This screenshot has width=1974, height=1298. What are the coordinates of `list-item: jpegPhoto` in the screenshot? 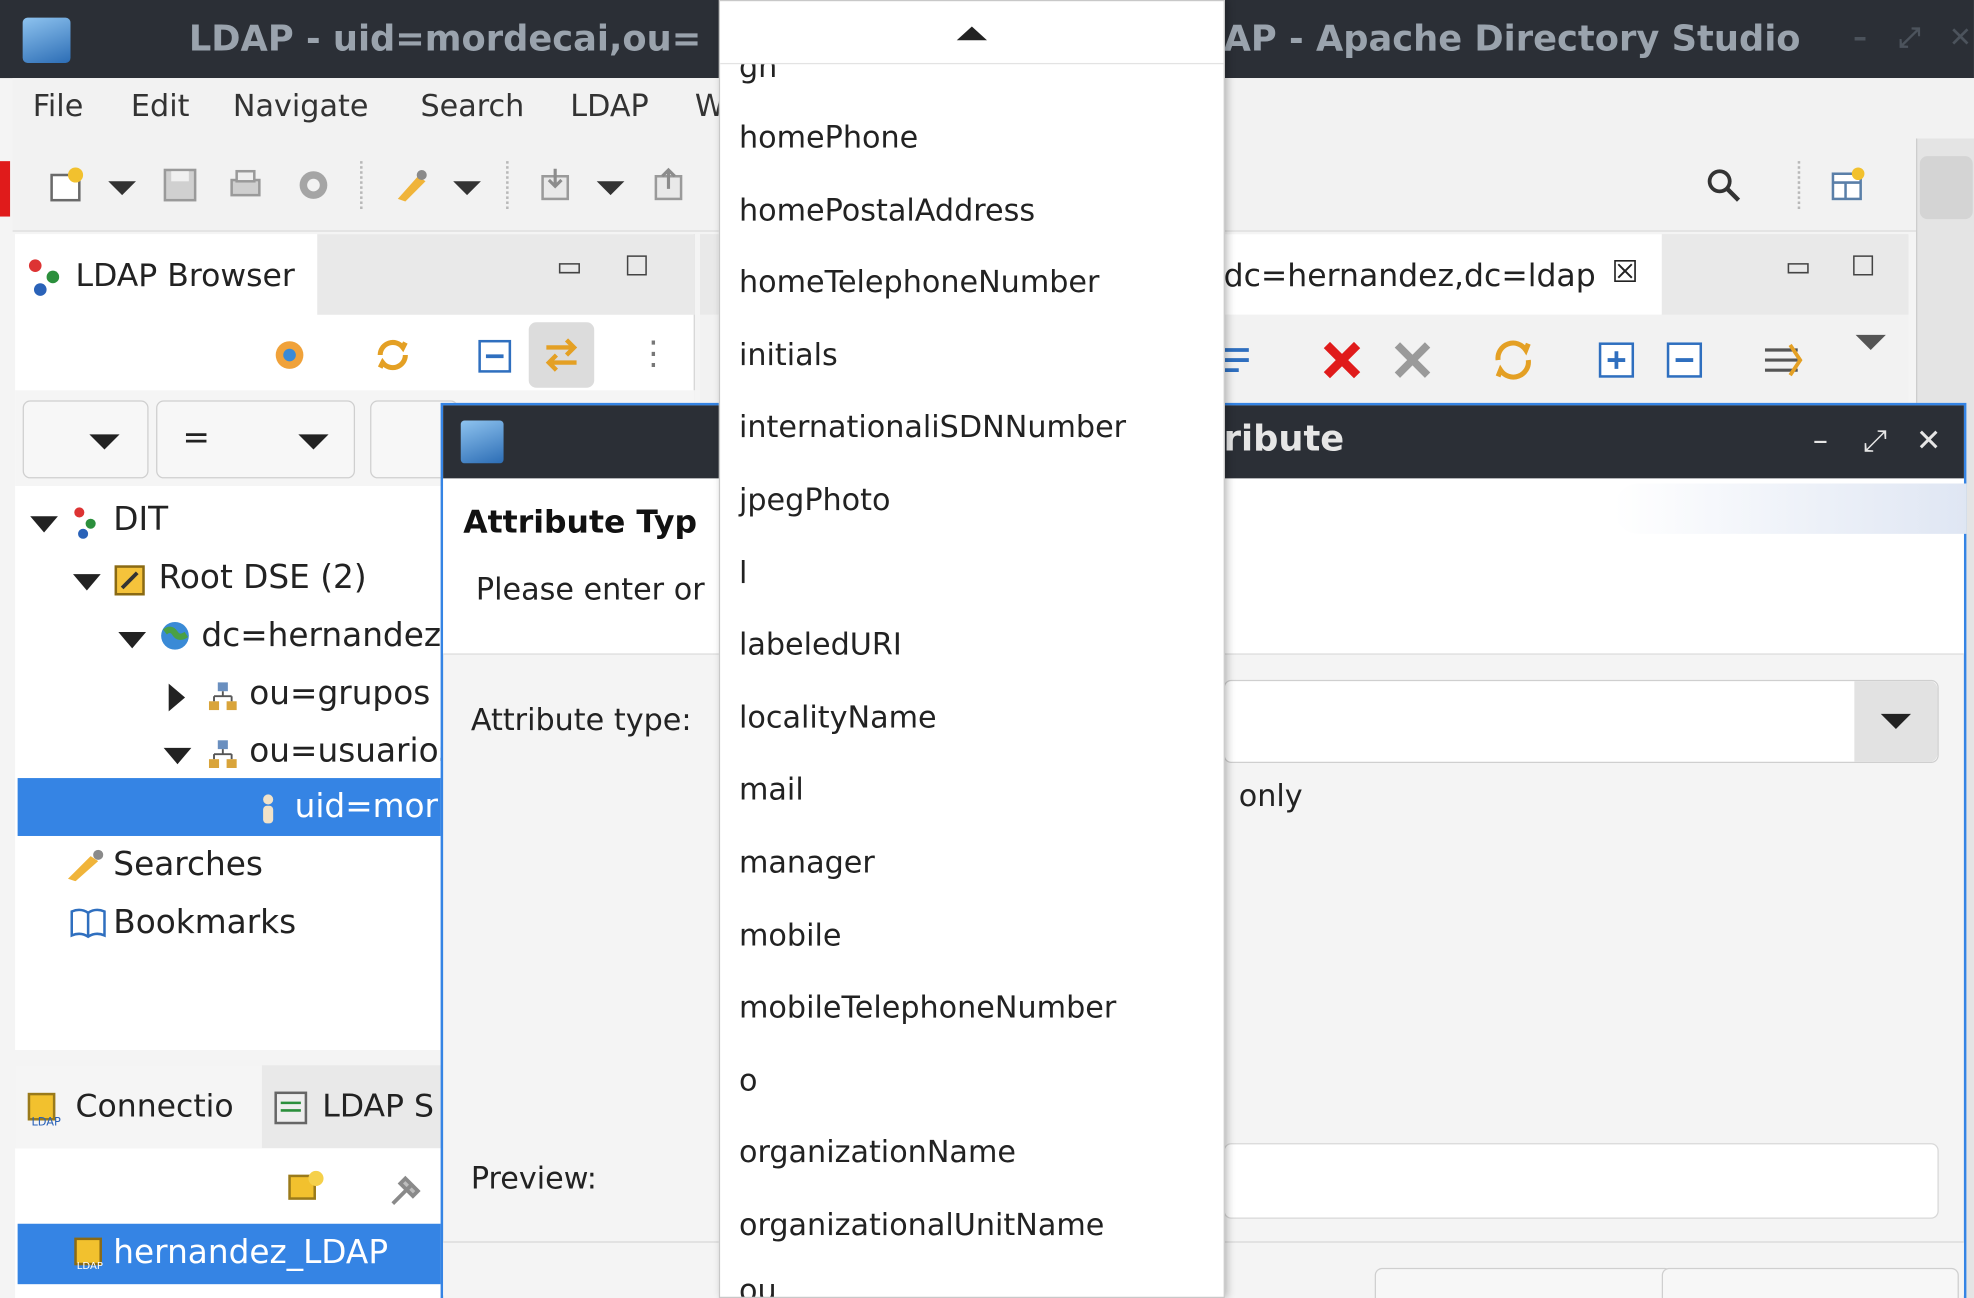 It's located at (972, 501).